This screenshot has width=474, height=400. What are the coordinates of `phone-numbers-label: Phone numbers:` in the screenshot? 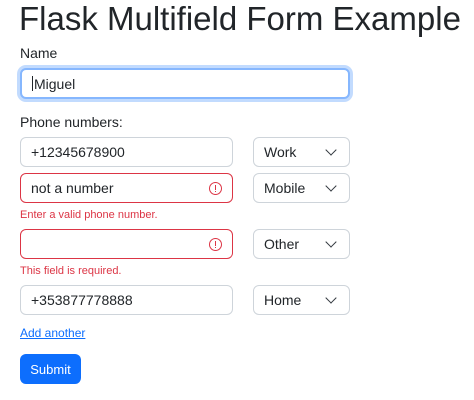 It's located at (71, 122).